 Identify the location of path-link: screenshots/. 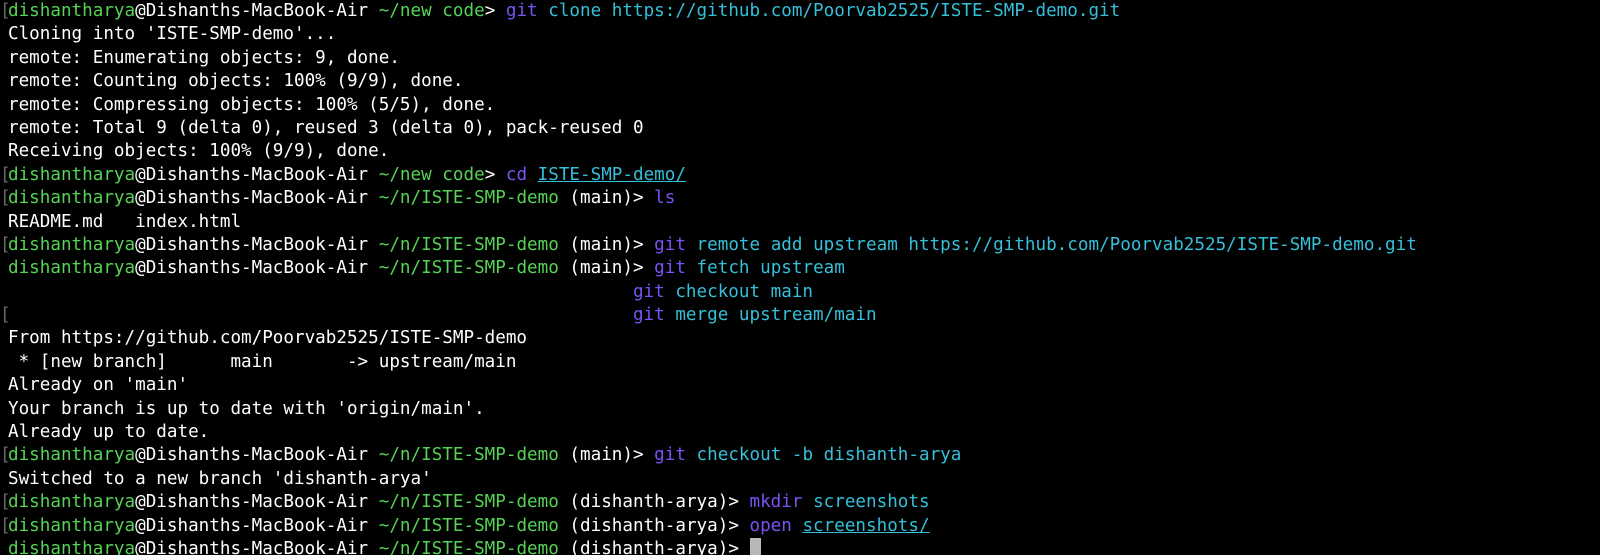
(865, 526).